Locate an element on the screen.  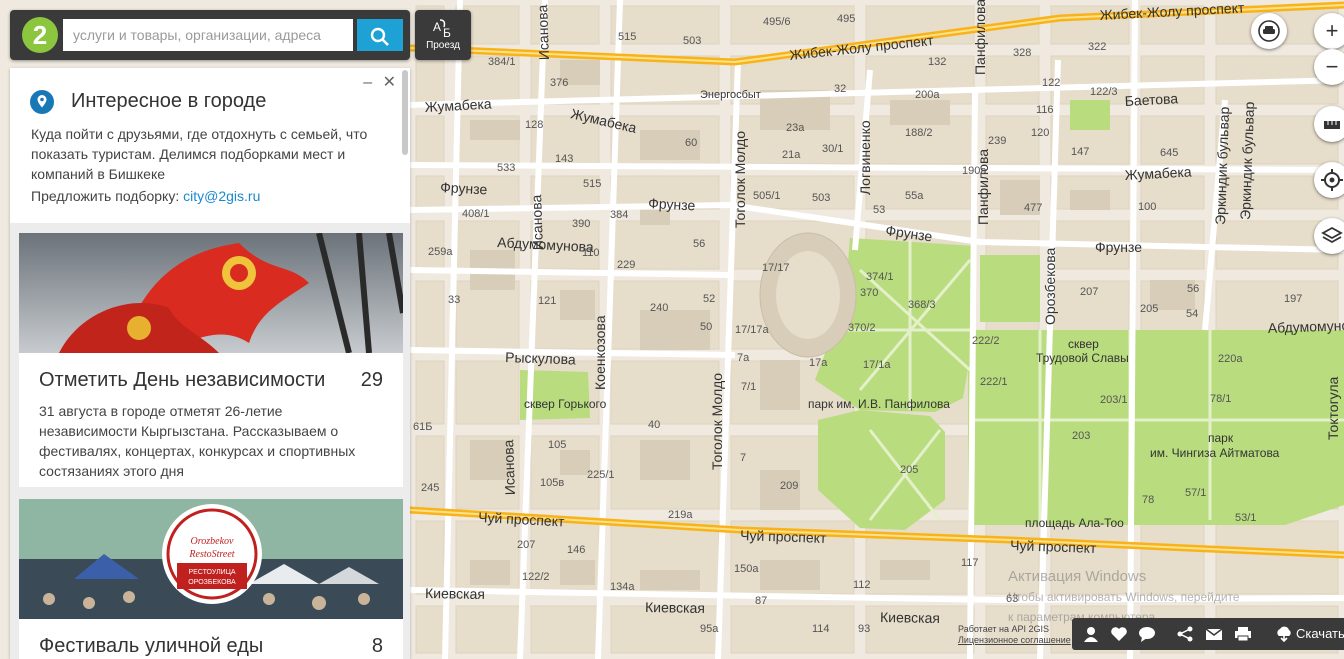
suggest-email-link: city@2gis.ru is located at coordinates (221, 196).